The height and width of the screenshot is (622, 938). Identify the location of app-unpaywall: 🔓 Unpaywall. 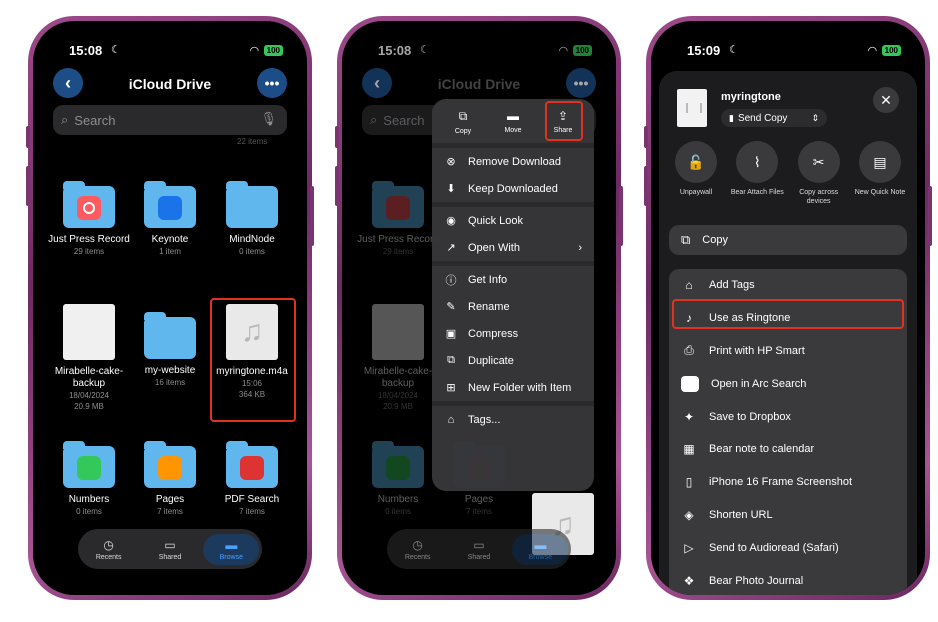
(696, 173).